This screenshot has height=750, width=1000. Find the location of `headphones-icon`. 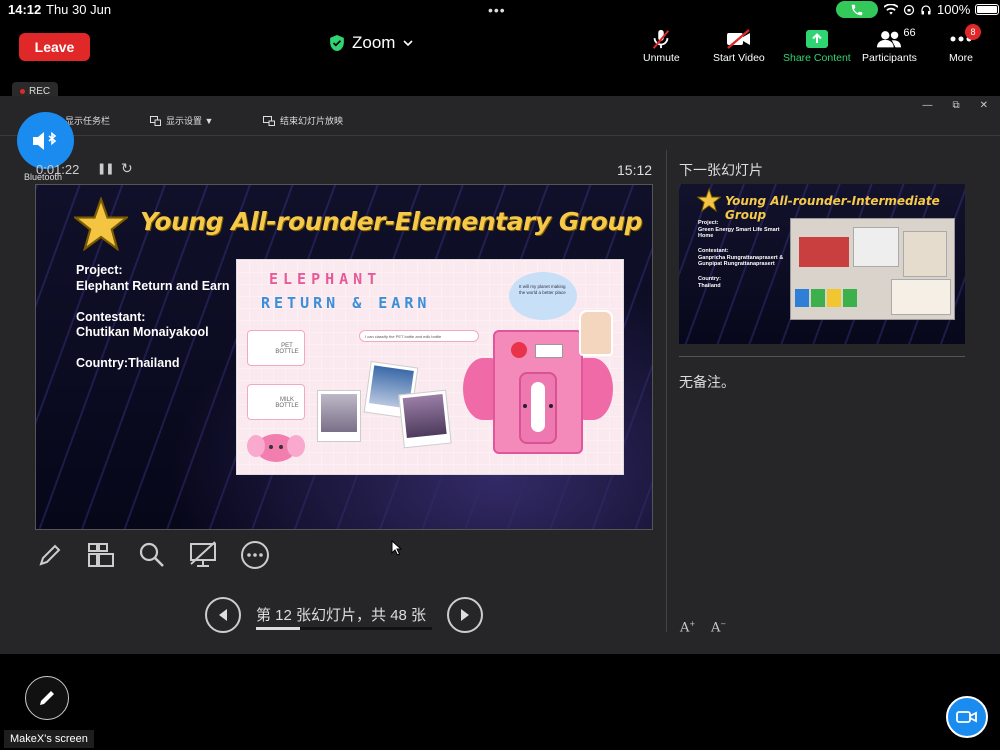

headphones-icon is located at coordinates (926, 9).